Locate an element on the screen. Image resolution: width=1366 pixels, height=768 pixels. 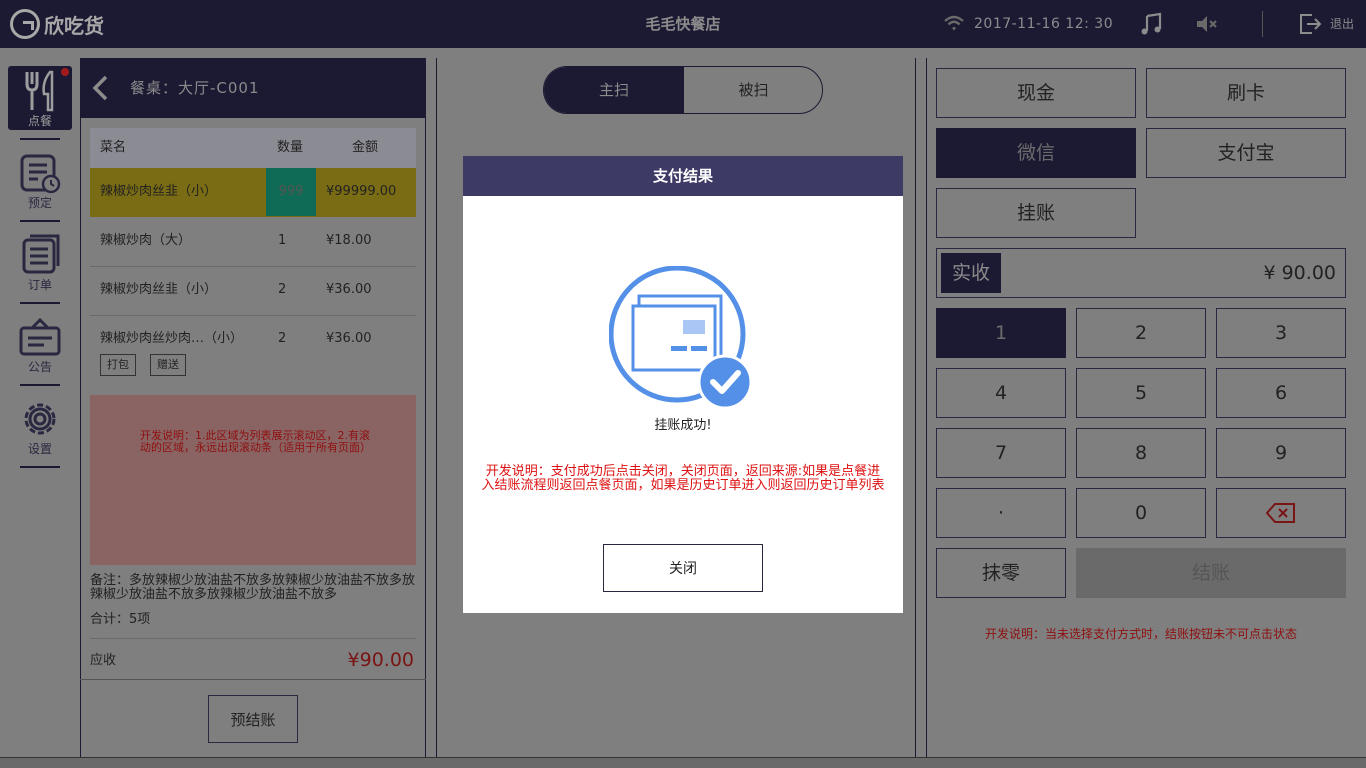
gear-icon is located at coordinates (40, 419).